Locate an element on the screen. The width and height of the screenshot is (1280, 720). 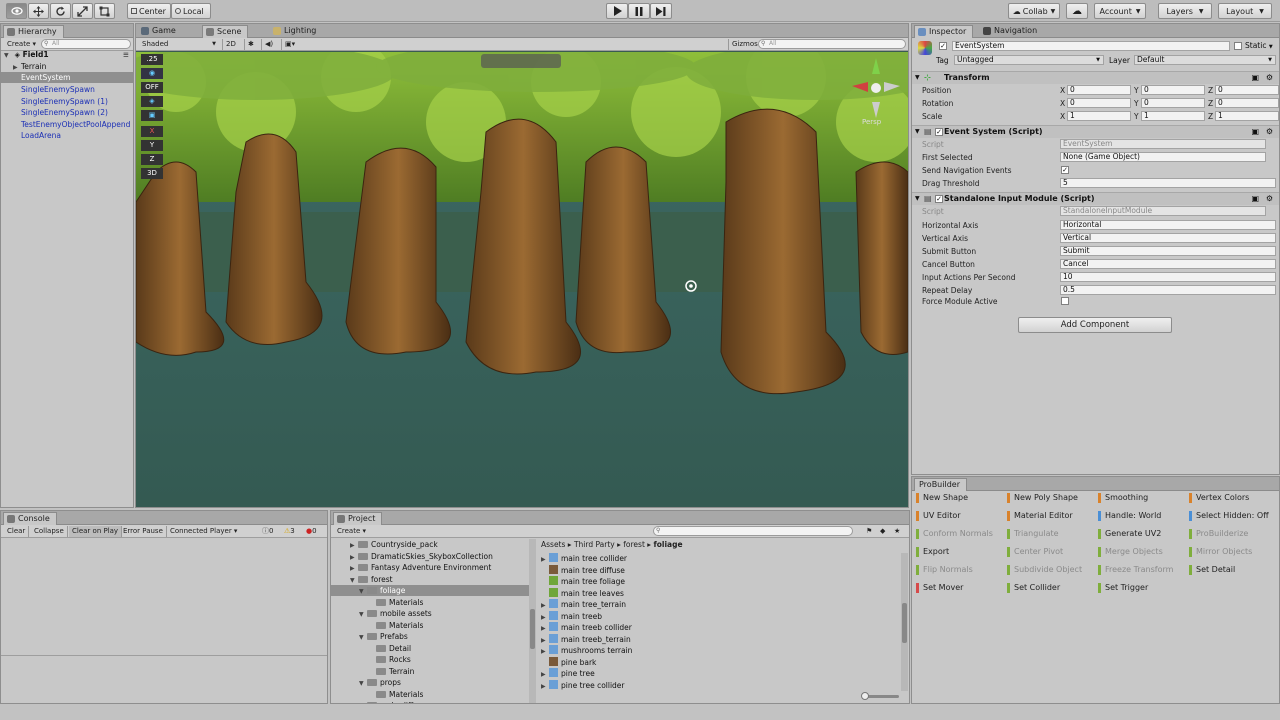
project-file-item: ▶ pine tree collider is located at coordinates (719, 685).